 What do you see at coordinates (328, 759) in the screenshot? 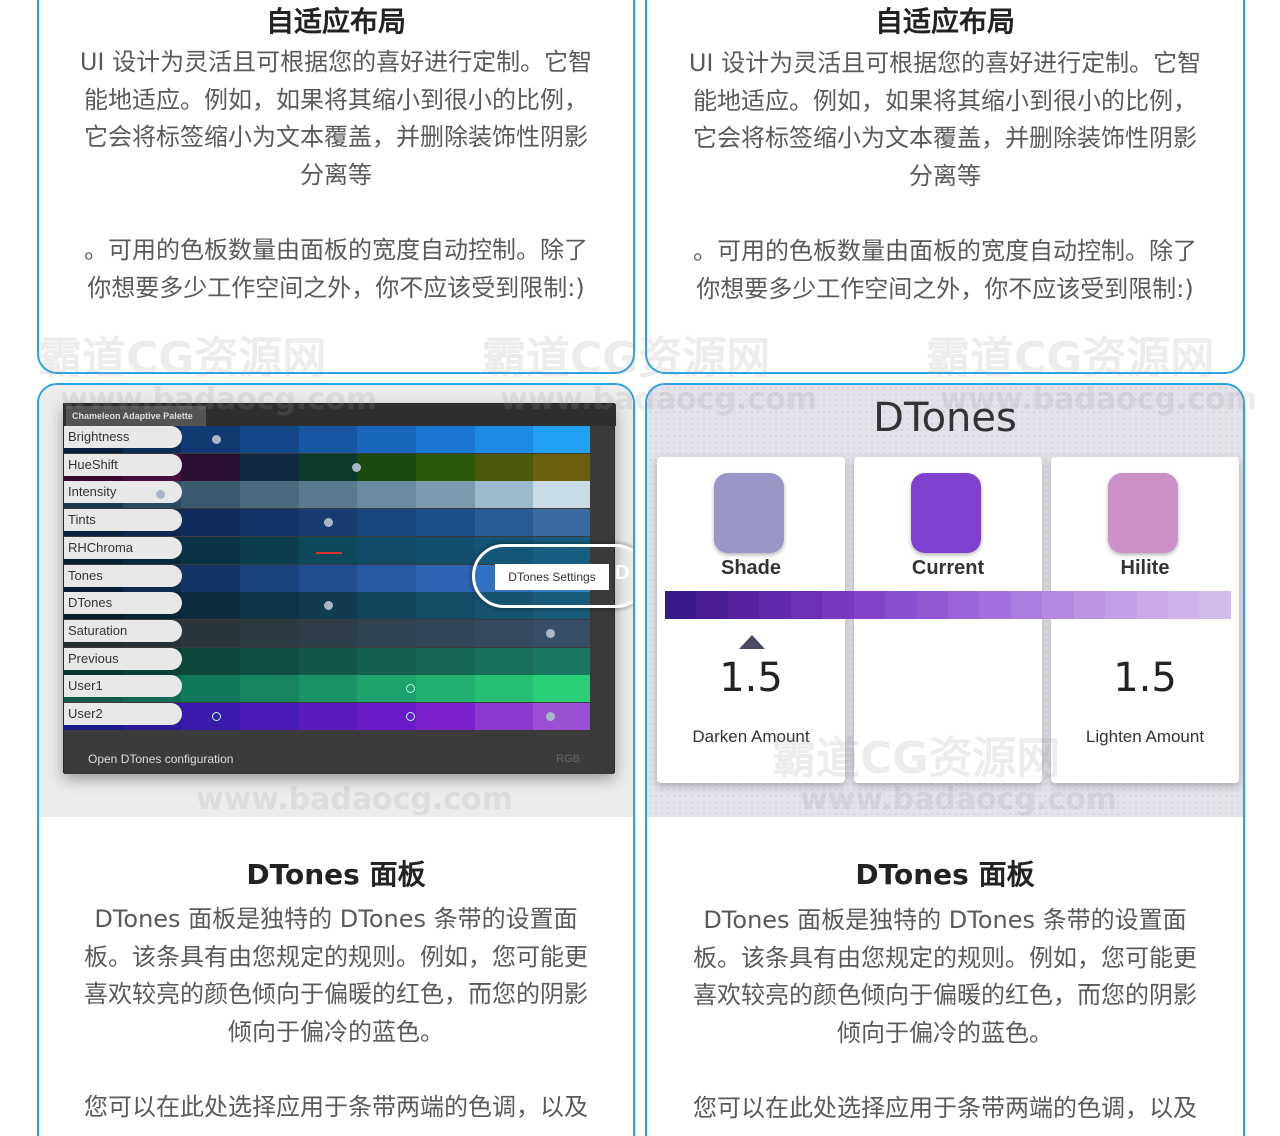
I see `open-dtones-config-link: Open DTones configuration` at bounding box center [328, 759].